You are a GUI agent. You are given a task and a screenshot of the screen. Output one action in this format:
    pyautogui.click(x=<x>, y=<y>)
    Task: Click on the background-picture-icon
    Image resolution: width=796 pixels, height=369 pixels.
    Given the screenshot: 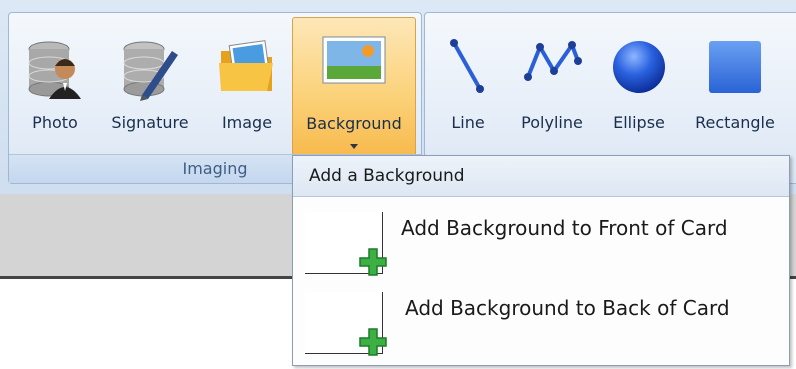 What is the action you would take?
    pyautogui.click(x=354, y=62)
    